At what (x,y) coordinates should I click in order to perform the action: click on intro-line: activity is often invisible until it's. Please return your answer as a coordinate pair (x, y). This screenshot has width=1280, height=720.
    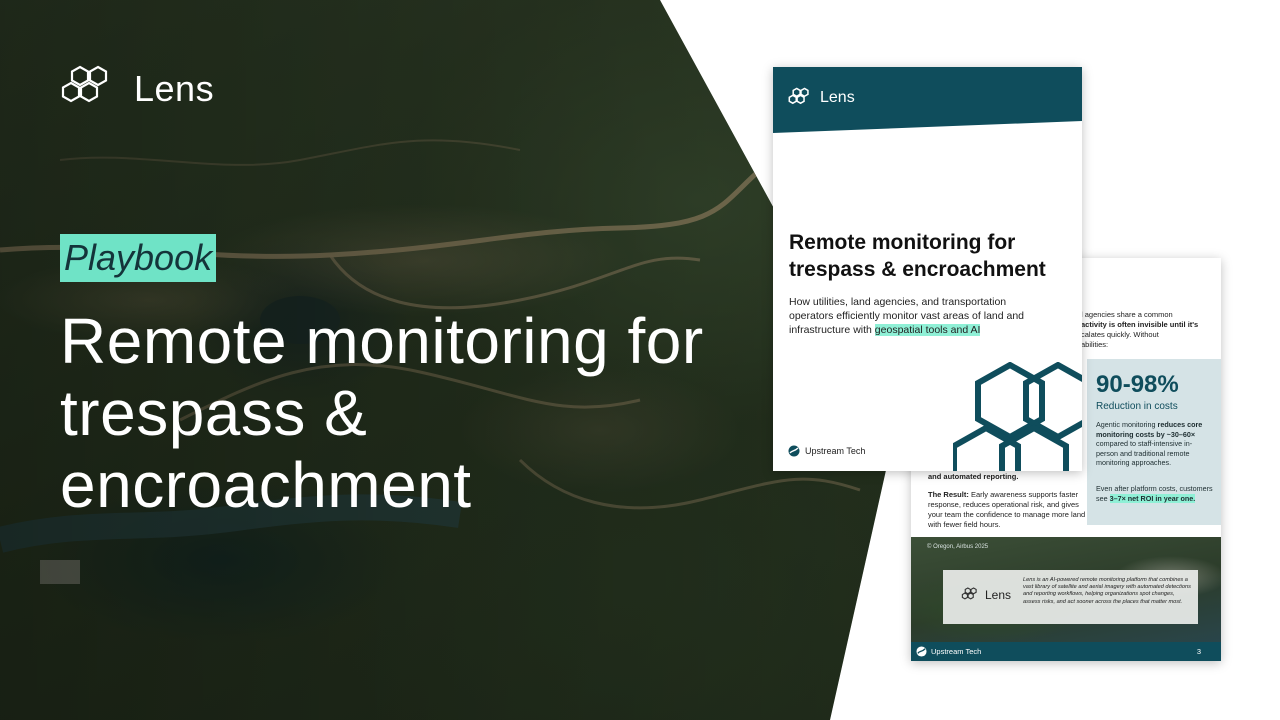
    Looking at the image, I should click on (1140, 324).